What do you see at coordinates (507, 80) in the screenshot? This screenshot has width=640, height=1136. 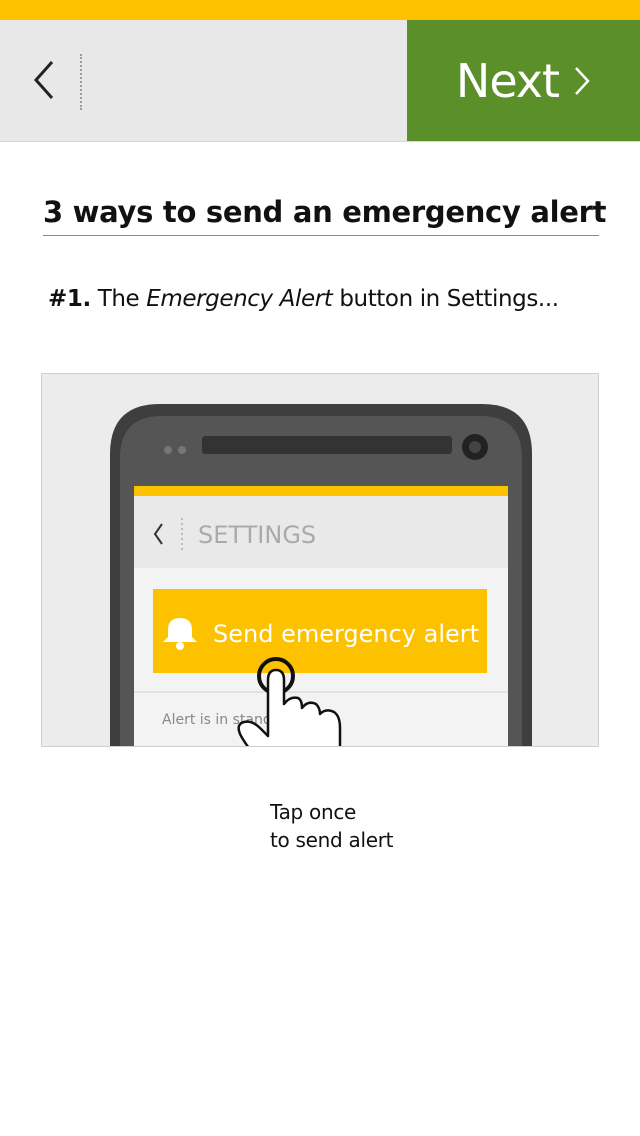 I see `next-button-label: Next` at bounding box center [507, 80].